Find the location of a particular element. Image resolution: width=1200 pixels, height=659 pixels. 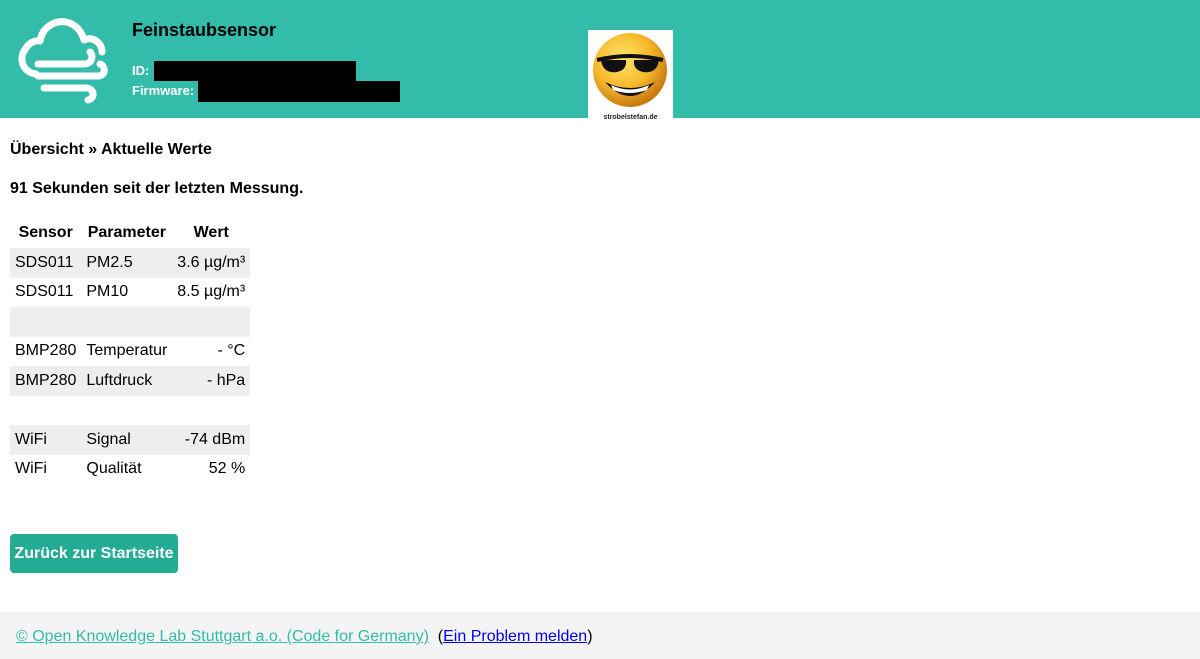

firmware-redaction is located at coordinates (299, 91).